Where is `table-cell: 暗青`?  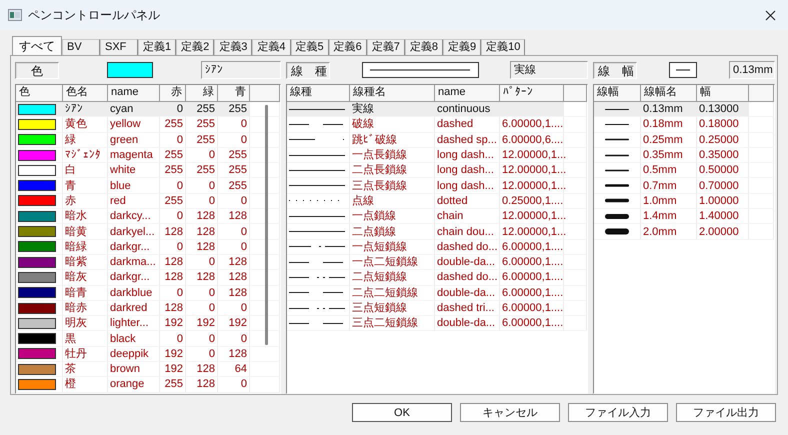 table-cell: 暗青 is located at coordinates (76, 293).